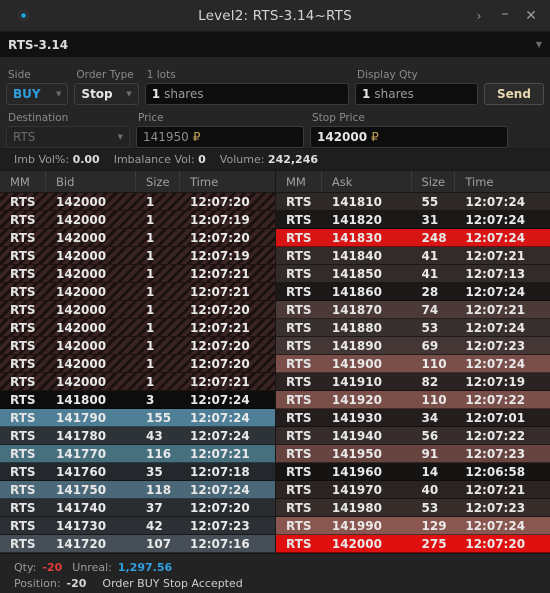  Describe the element at coordinates (531, 16) in the screenshot. I see `close-icon: ✕` at that location.